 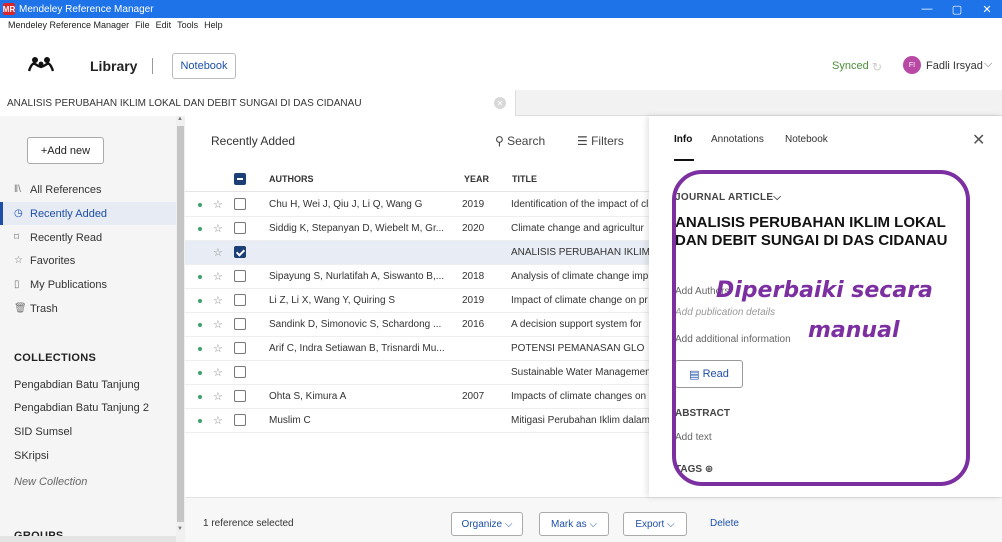 I want to click on sync-icon: ↻, so click(x=877, y=67).